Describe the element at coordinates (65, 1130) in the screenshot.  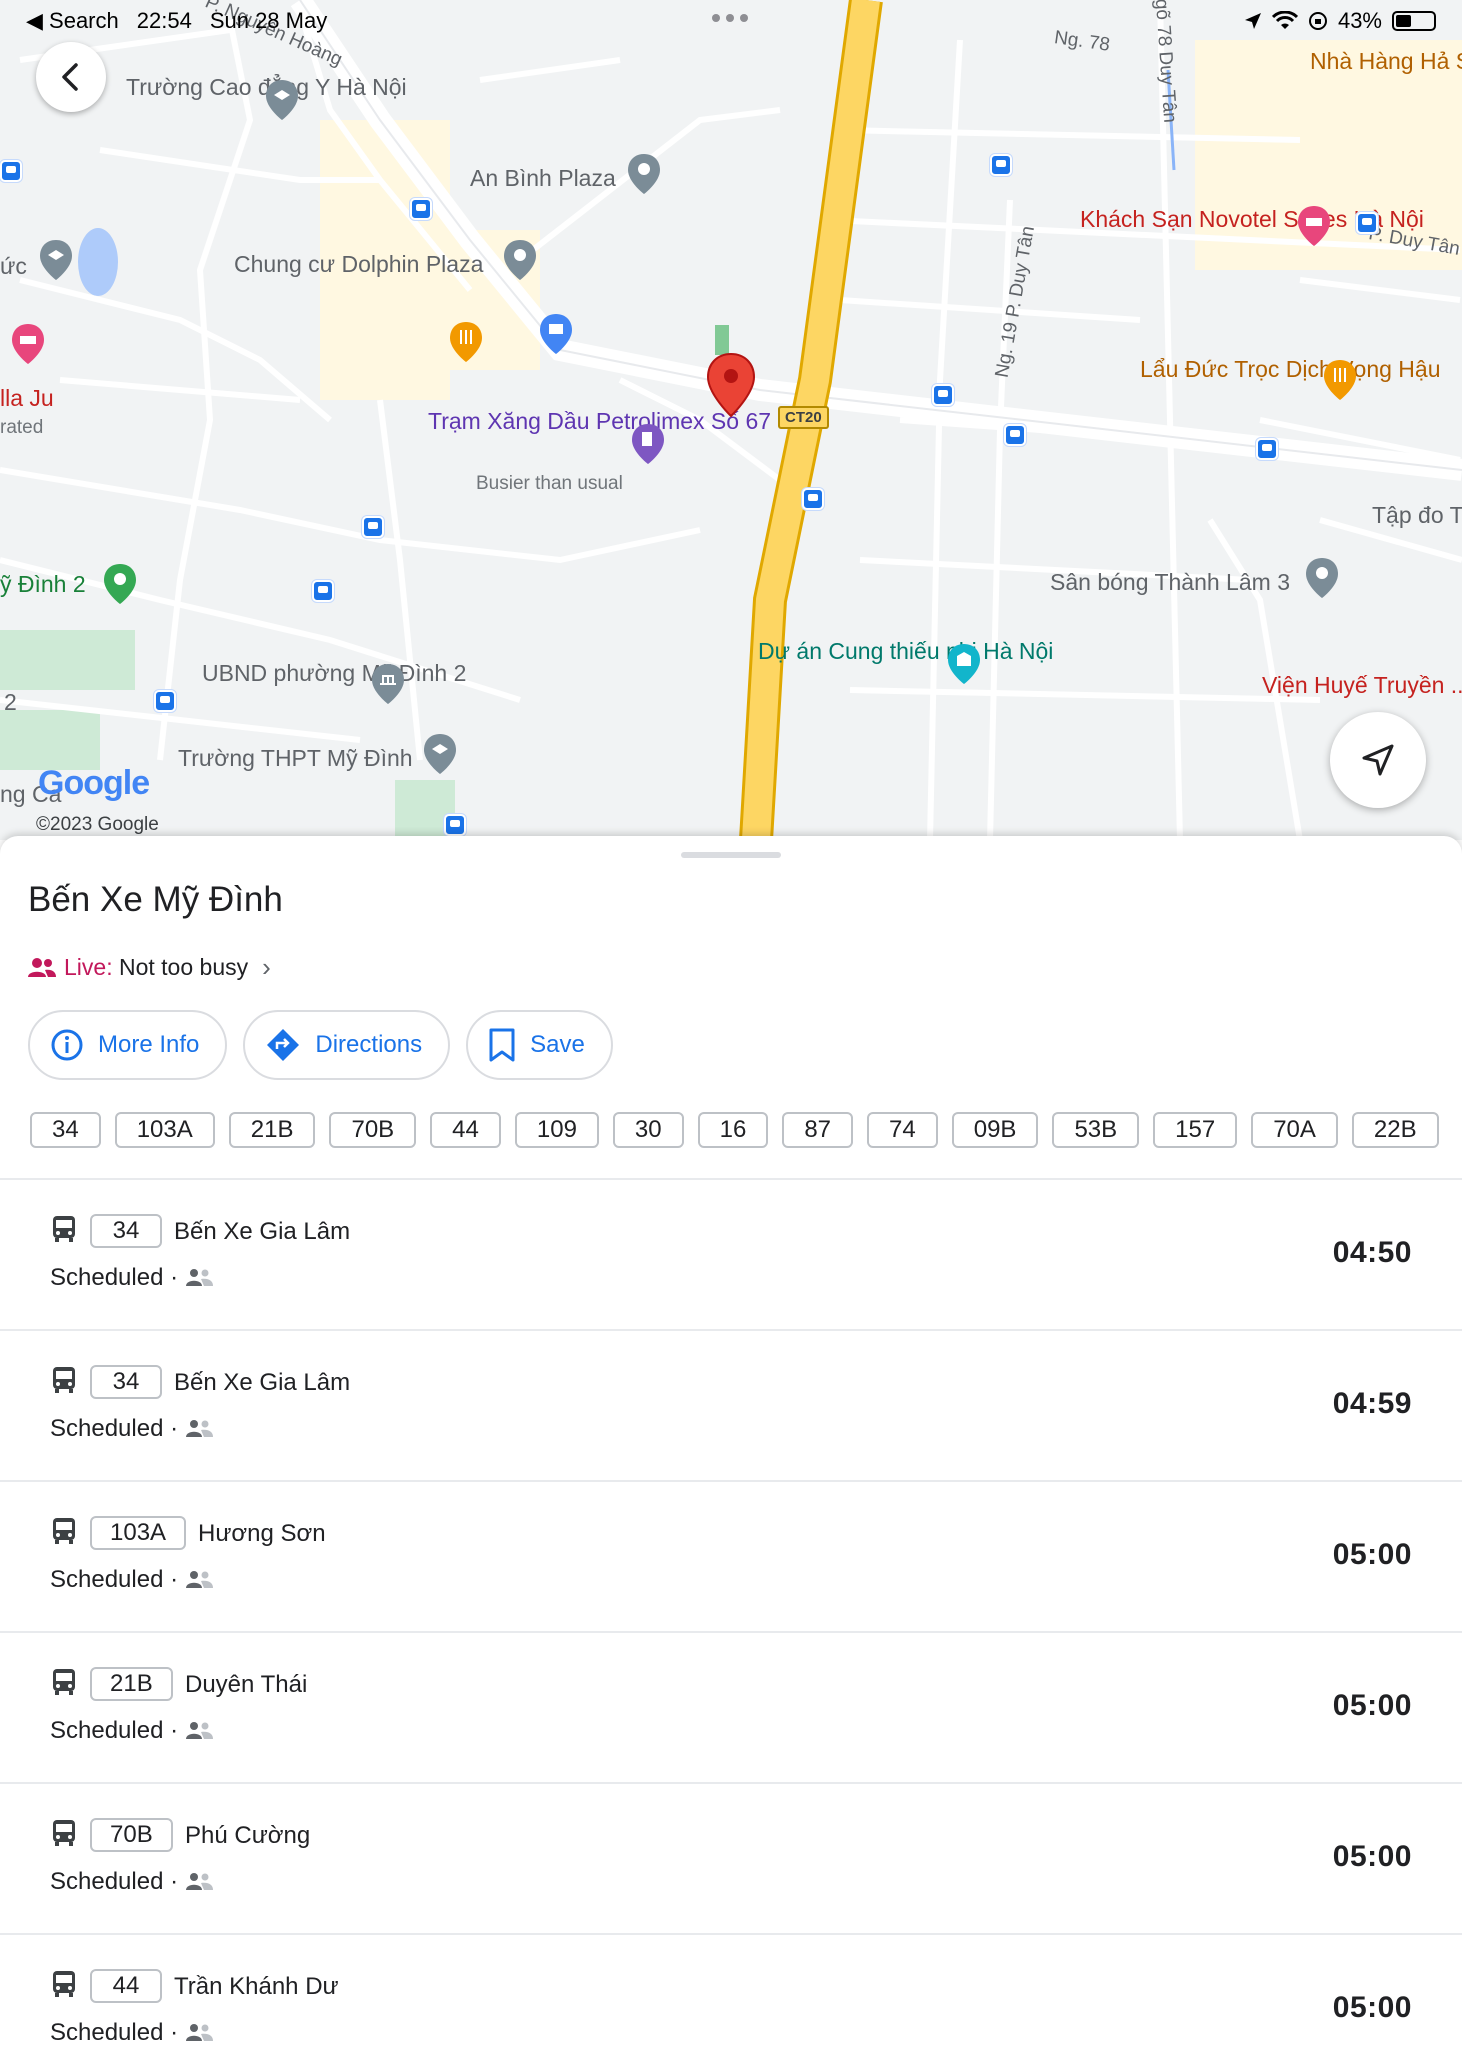
I see `route-chip: 34` at that location.